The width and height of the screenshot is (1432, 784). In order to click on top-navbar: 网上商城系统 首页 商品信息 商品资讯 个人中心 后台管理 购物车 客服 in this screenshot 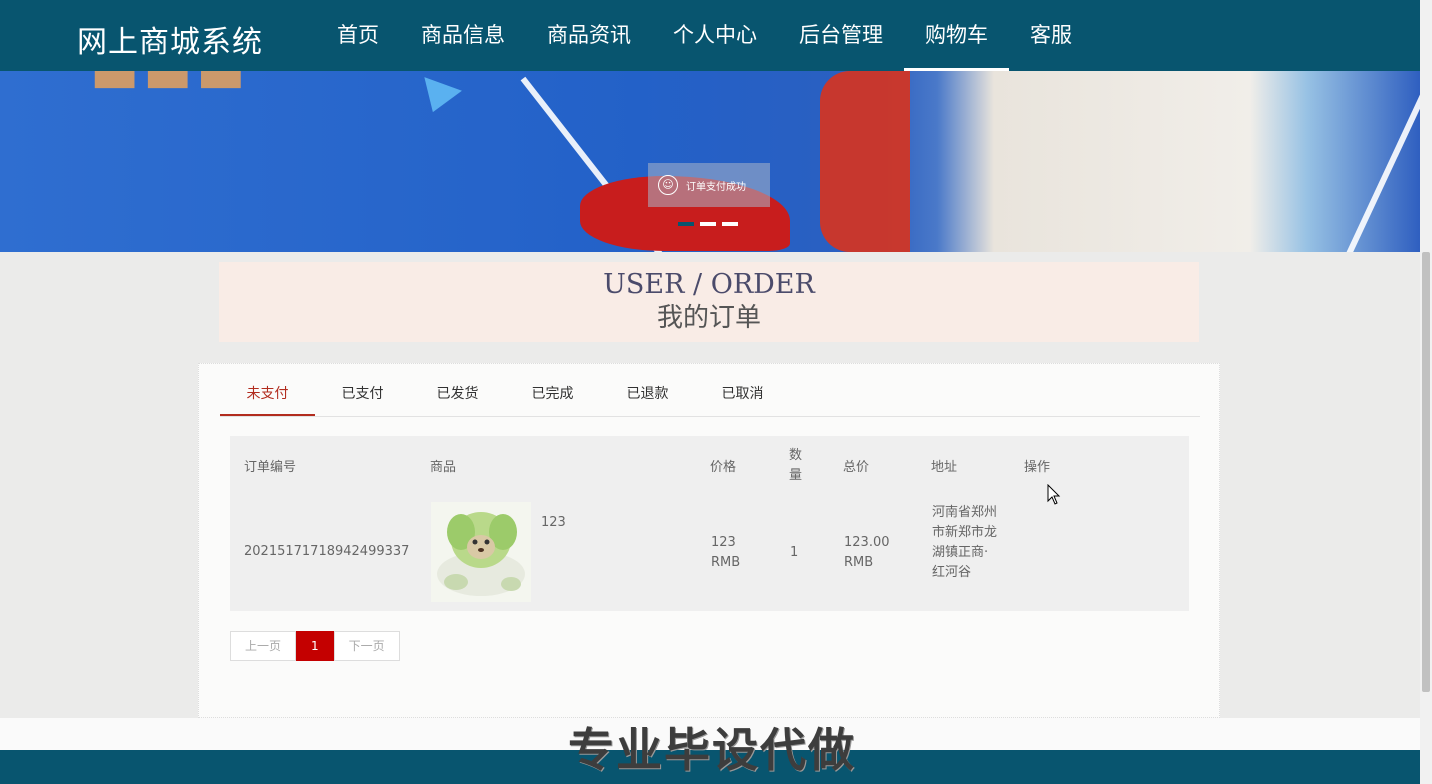, I will do `click(710, 35)`.